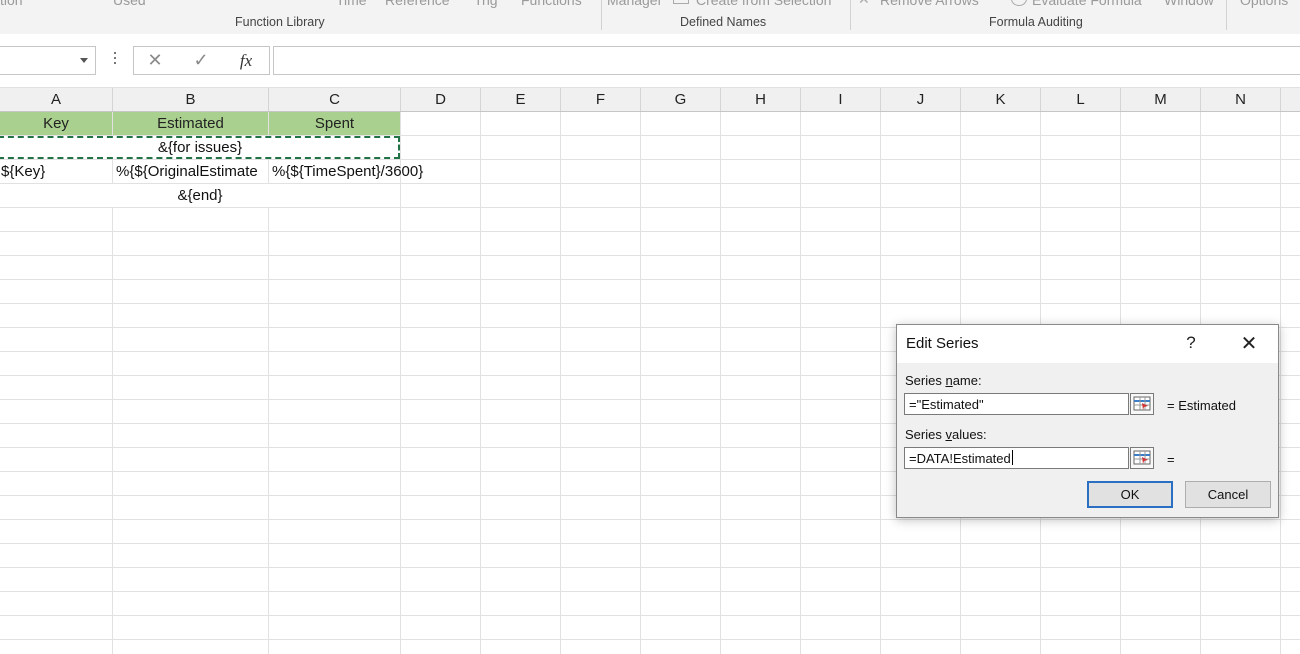 The width and height of the screenshot is (1300, 654). I want to click on chevron-down-icon, so click(84, 60).